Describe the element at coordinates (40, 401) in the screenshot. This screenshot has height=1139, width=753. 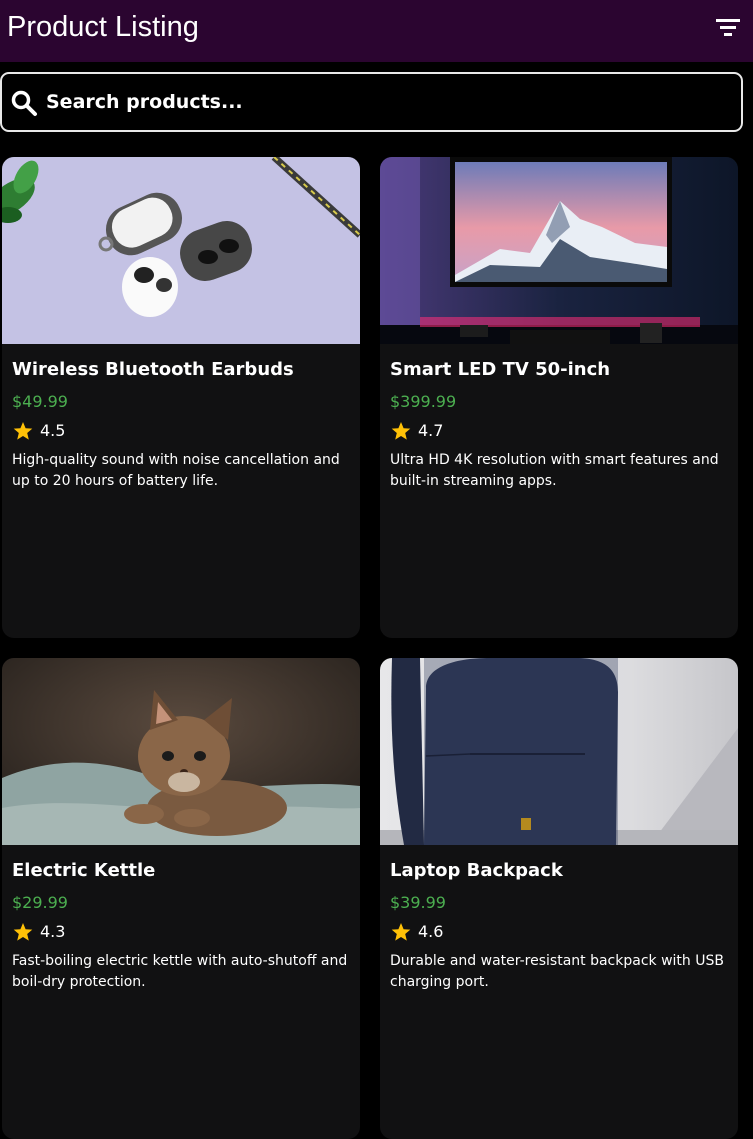
I see `product-price: $49.99` at that location.